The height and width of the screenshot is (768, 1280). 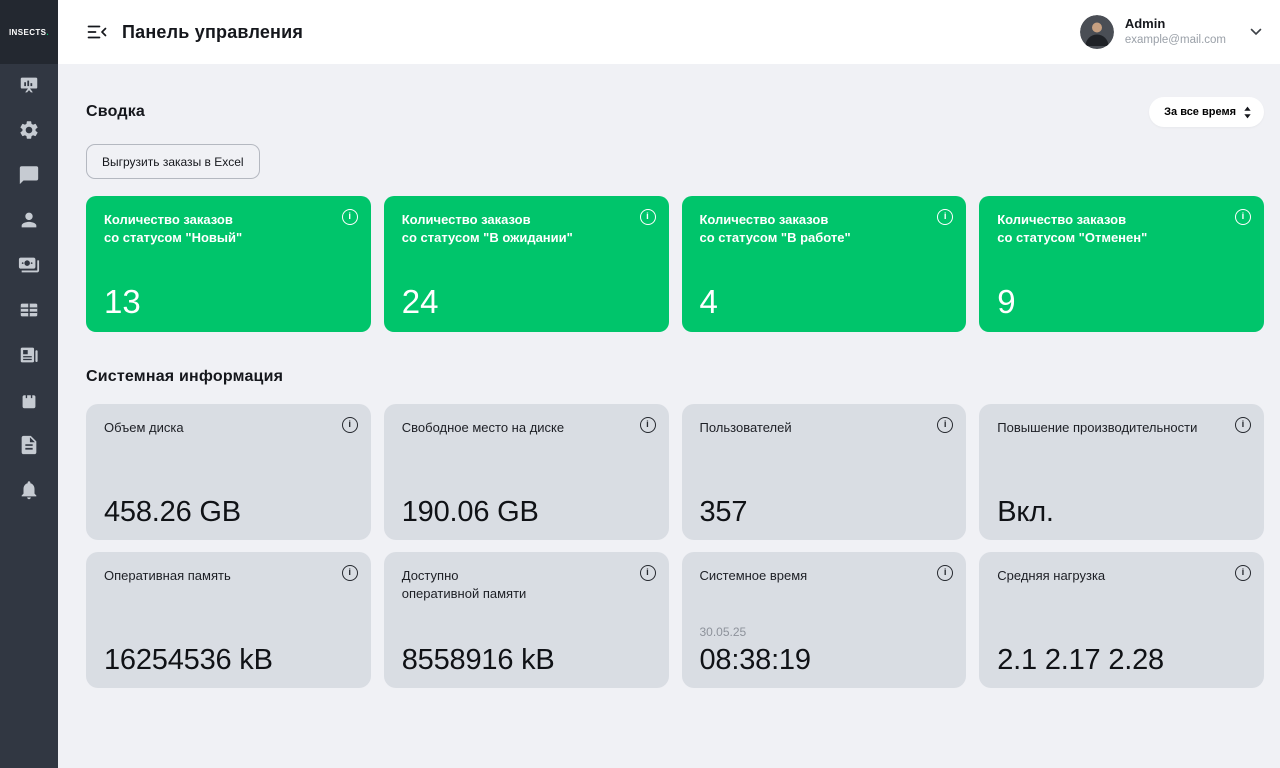 I want to click on card-title: Свободное место на диске, so click(x=483, y=427).